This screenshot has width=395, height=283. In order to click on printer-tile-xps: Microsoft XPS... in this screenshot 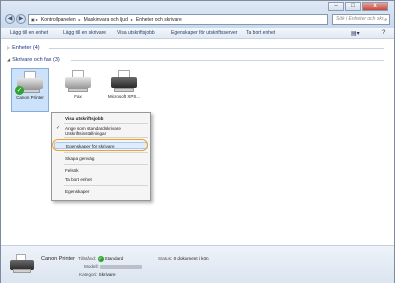, I will do `click(124, 90)`.